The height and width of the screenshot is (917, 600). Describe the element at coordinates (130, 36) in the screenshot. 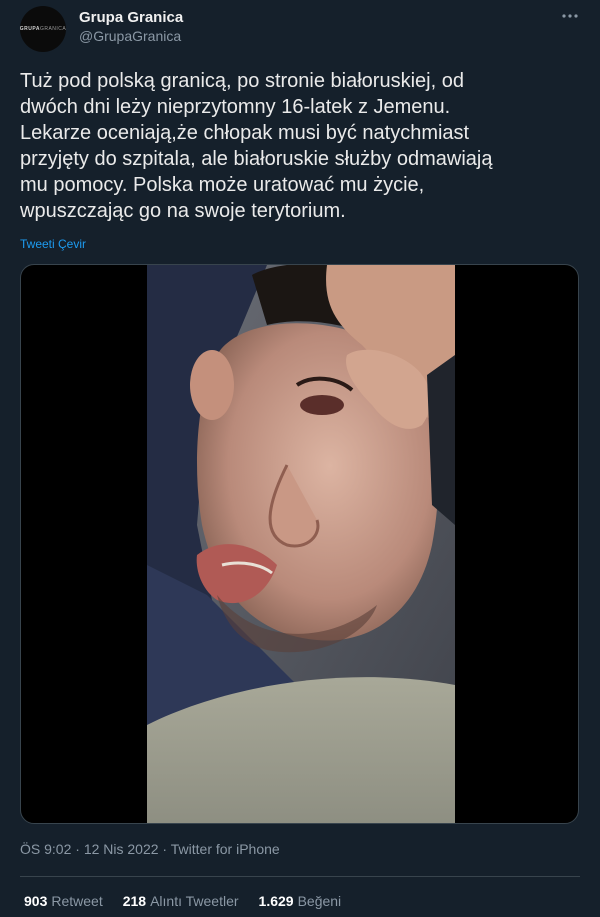

I see `user-handle: @GrupaGranica` at that location.